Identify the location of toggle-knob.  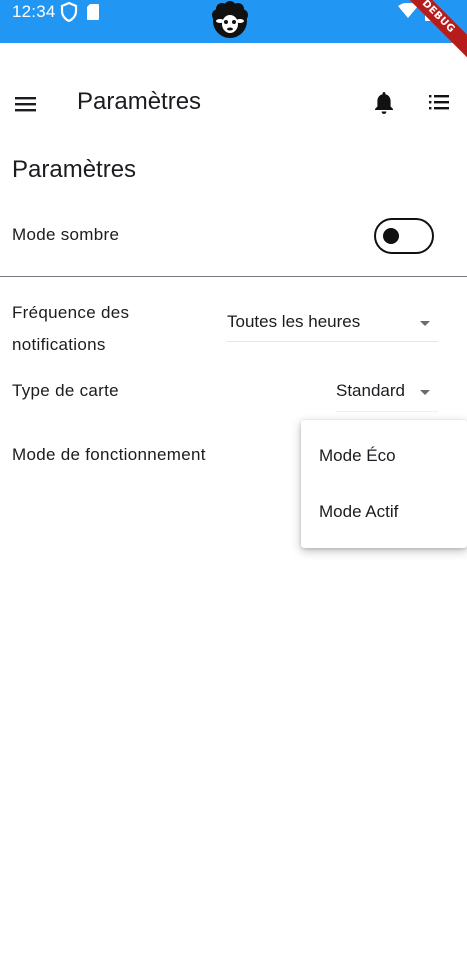
(391, 236).